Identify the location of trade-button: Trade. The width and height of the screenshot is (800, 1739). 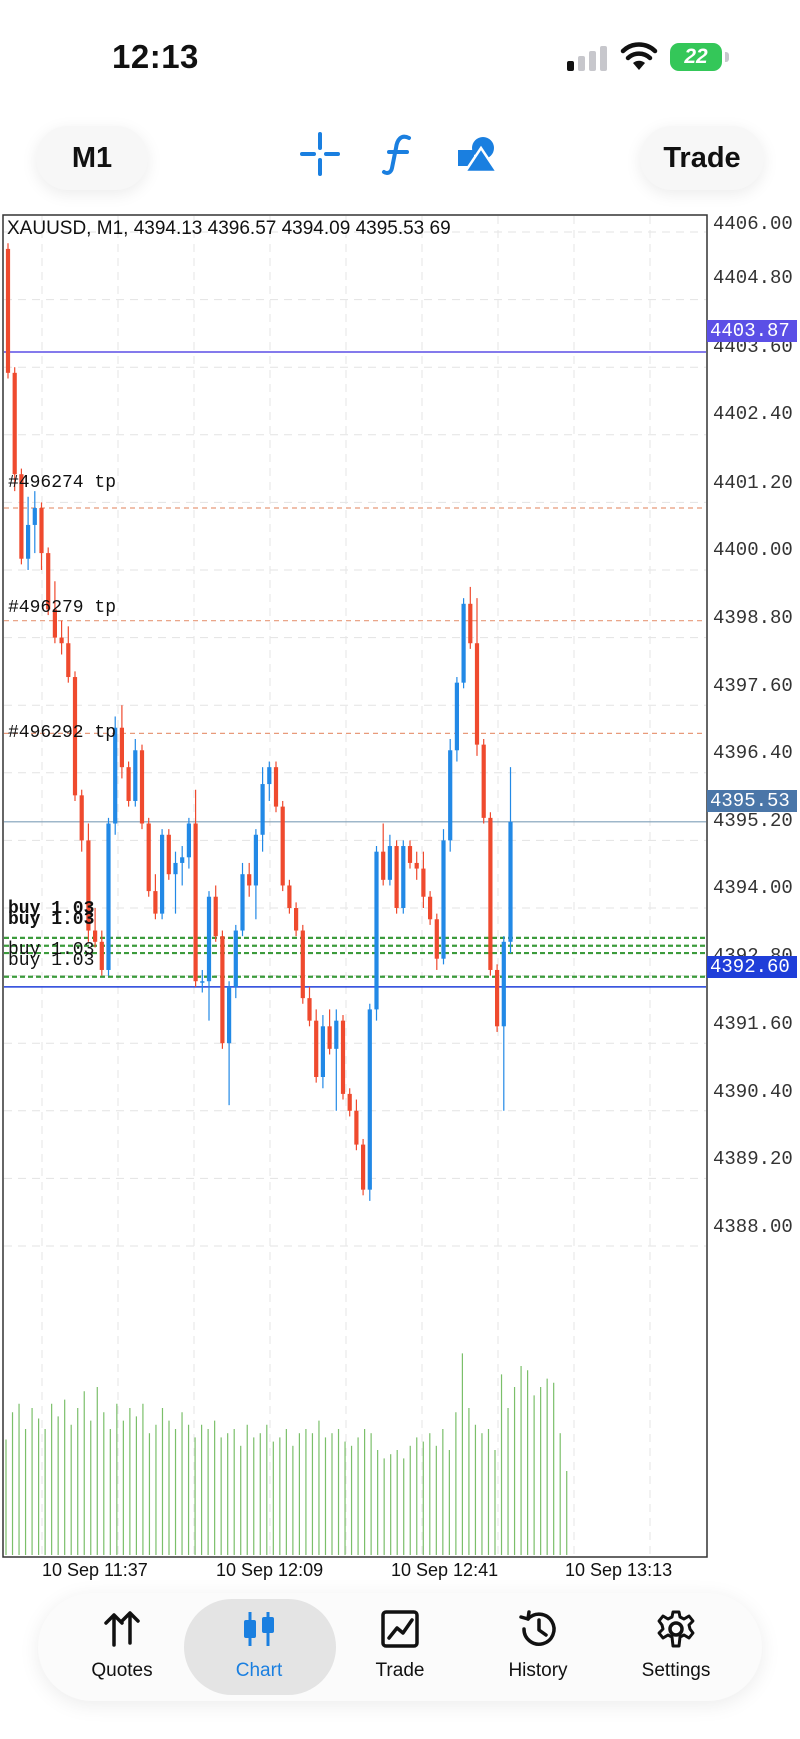
(702, 158).